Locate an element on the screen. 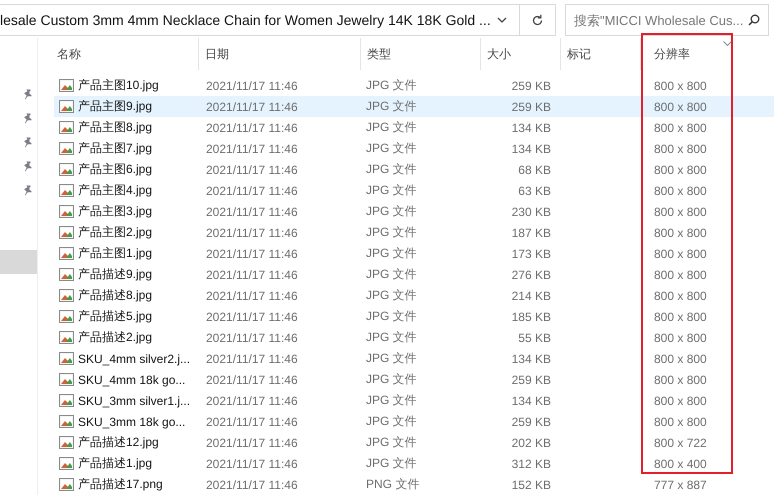 This screenshot has height=495, width=774. size-cell: 214 KB is located at coordinates (531, 295).